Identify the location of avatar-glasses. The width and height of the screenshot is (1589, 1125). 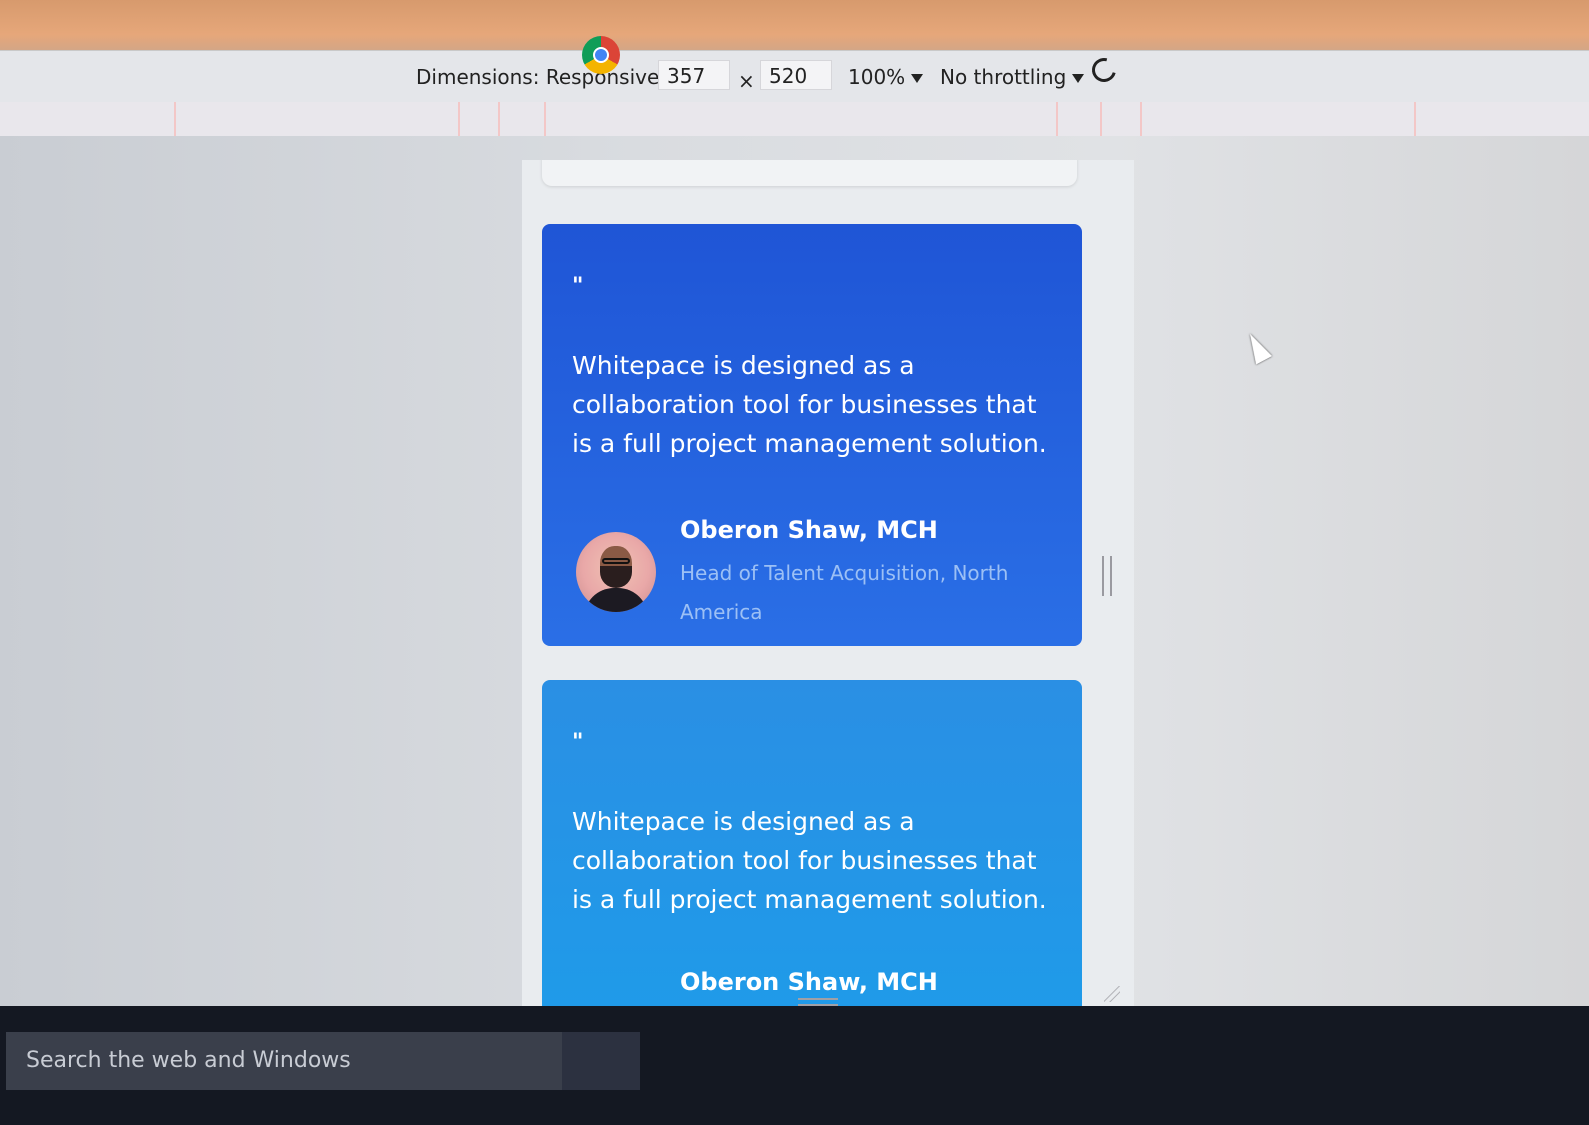
(616, 561).